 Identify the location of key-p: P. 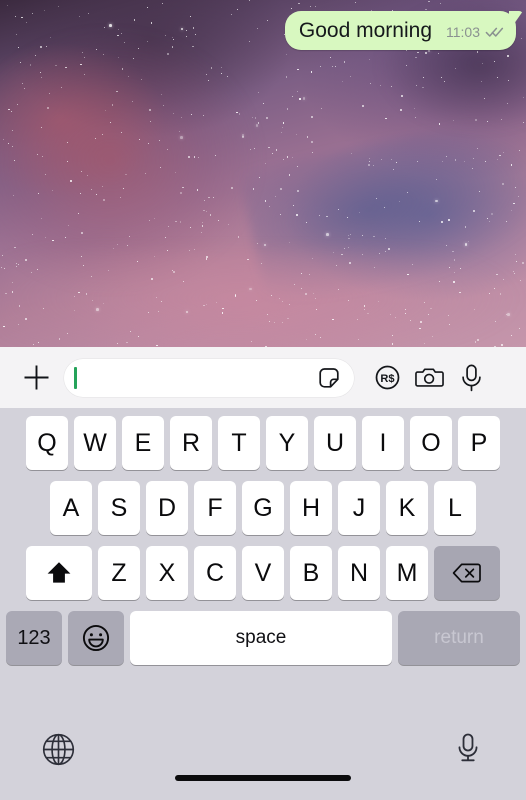
(479, 443).